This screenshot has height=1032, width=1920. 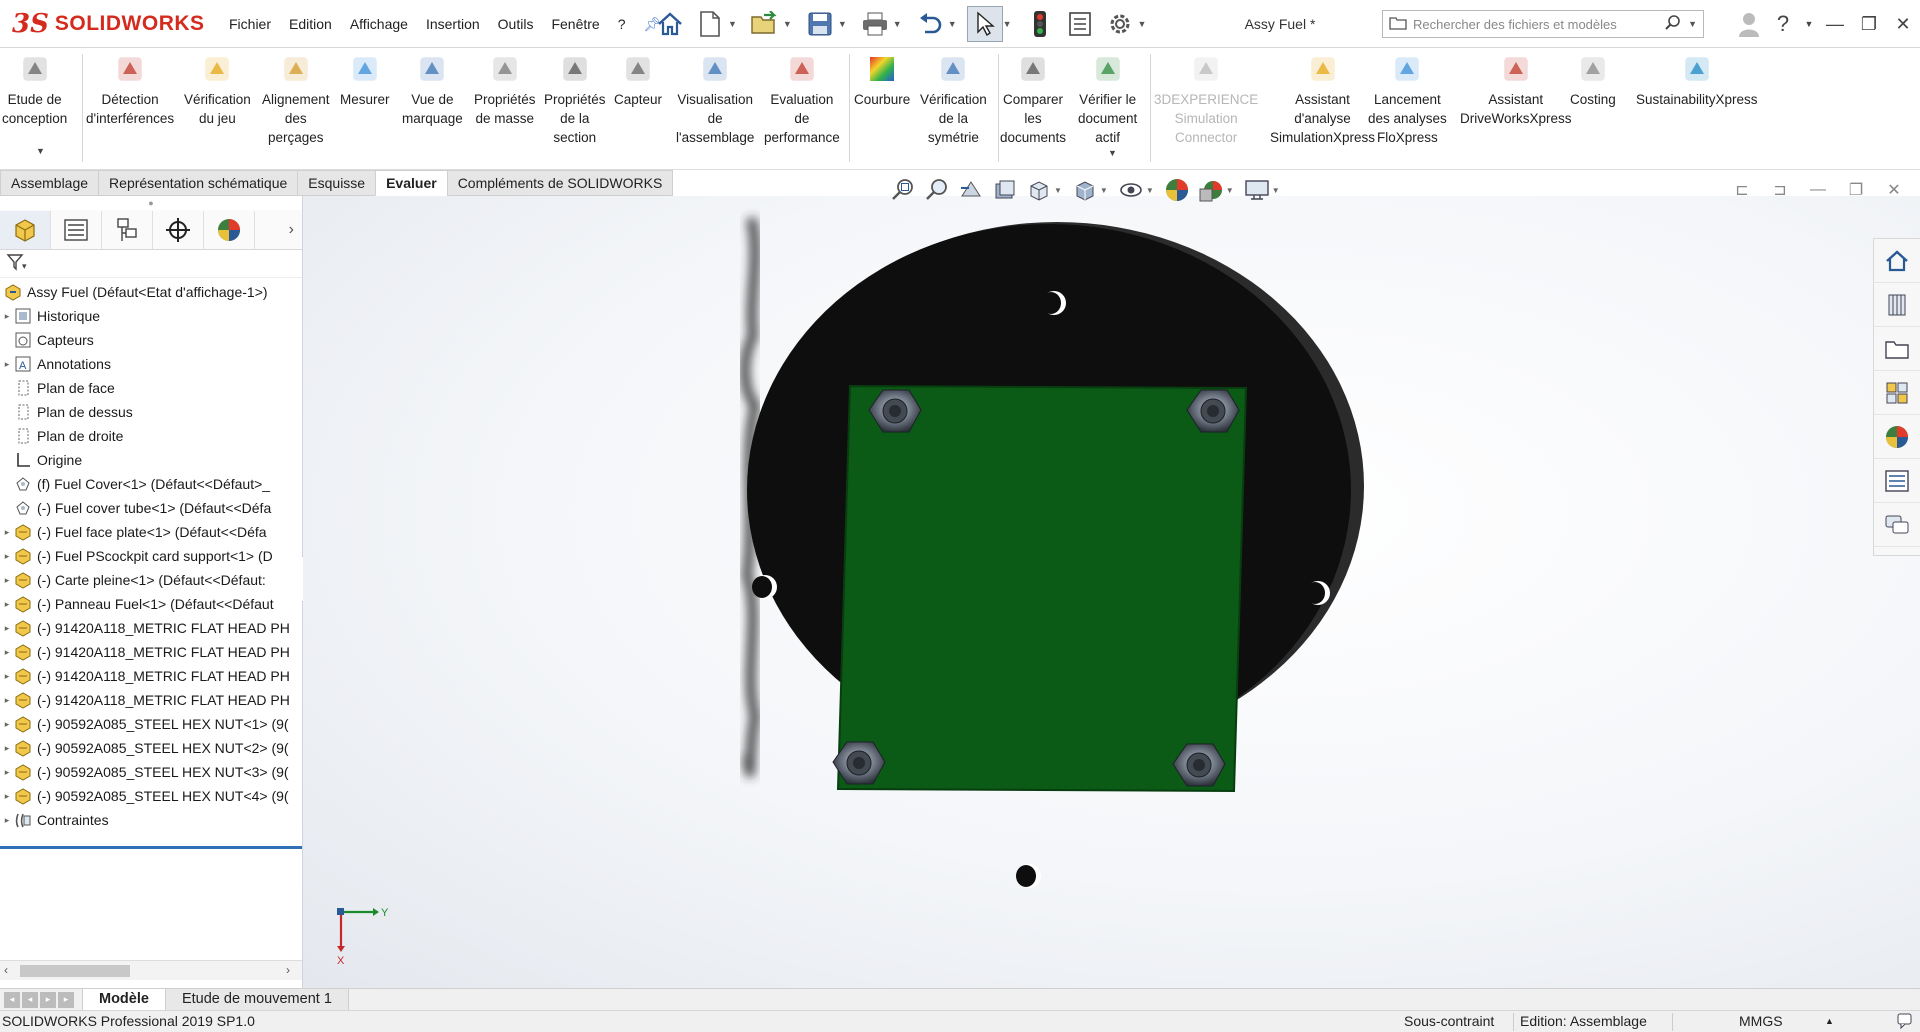 I want to click on design-library-icon, so click(x=1897, y=305).